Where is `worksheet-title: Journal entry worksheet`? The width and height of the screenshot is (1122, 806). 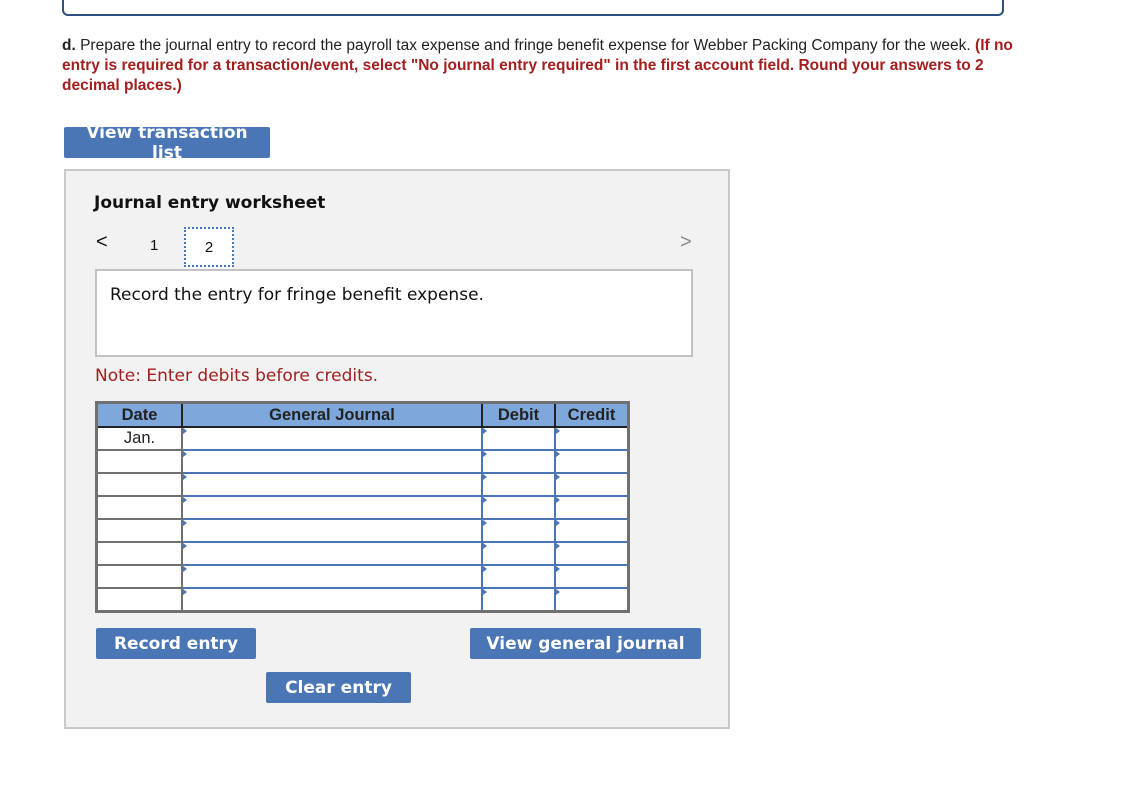 worksheet-title: Journal entry worksheet is located at coordinates (210, 203).